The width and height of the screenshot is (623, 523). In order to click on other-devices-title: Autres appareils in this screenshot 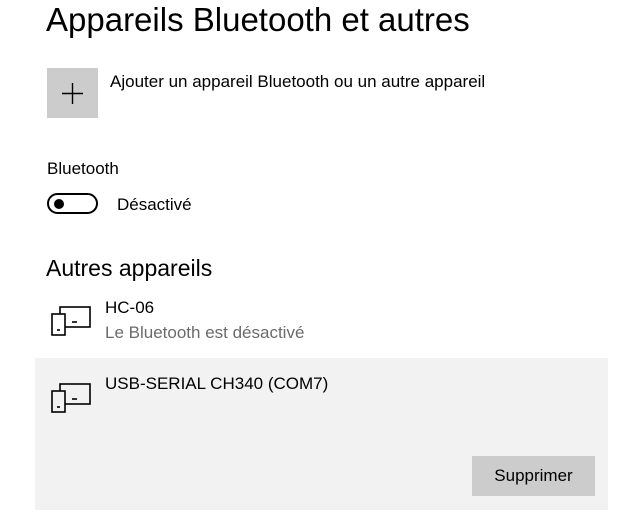, I will do `click(129, 268)`.